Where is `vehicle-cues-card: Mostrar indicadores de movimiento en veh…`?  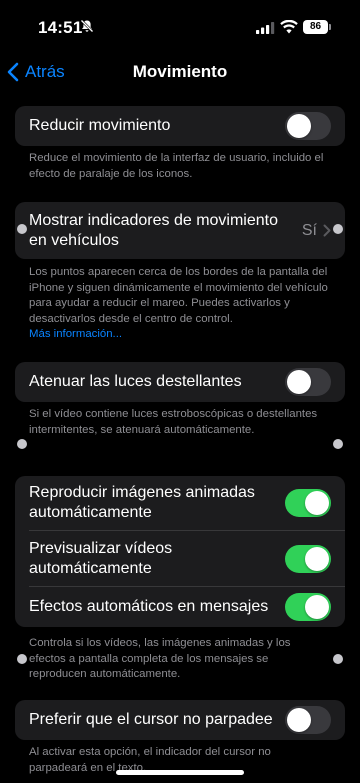 vehicle-cues-card: Mostrar indicadores de movimiento en veh… is located at coordinates (180, 230).